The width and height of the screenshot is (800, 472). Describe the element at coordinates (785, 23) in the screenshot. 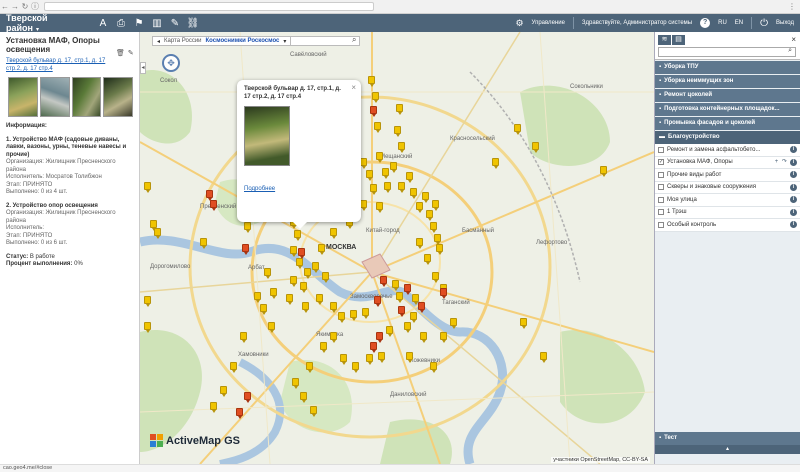

I see `logout-button: Выход` at that location.